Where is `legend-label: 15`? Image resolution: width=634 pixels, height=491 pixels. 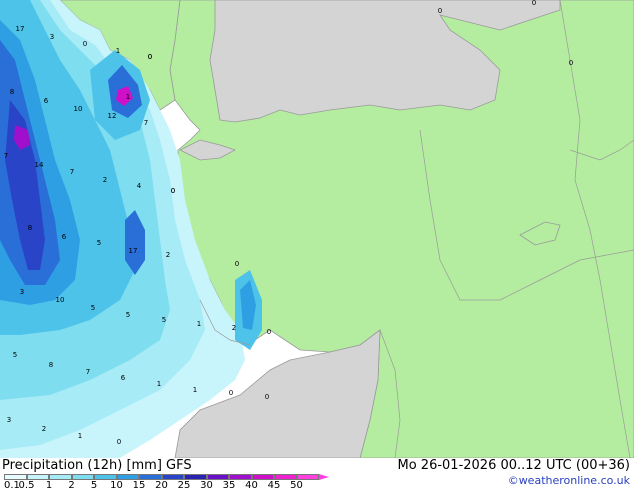 legend-label: 15 is located at coordinates (139, 485).